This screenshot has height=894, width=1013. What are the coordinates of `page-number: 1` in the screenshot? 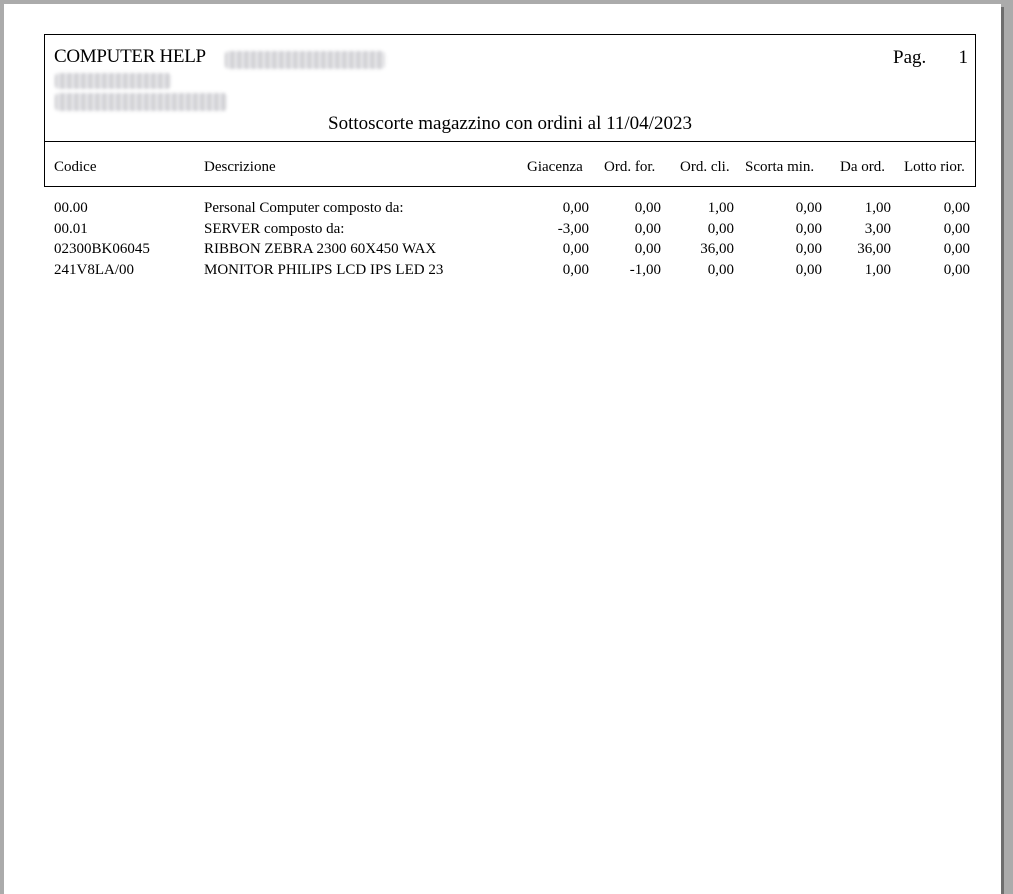 It's located at (963, 57).